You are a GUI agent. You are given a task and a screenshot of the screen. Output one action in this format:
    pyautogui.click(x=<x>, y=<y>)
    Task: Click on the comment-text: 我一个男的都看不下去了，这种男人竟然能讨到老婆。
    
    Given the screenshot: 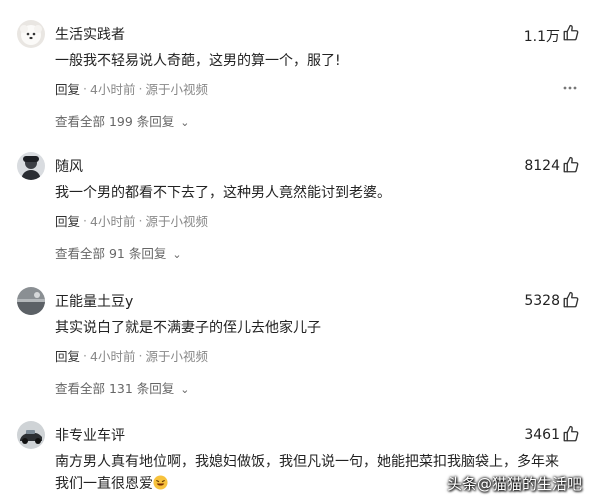 What is the action you would take?
    pyautogui.click(x=223, y=193)
    